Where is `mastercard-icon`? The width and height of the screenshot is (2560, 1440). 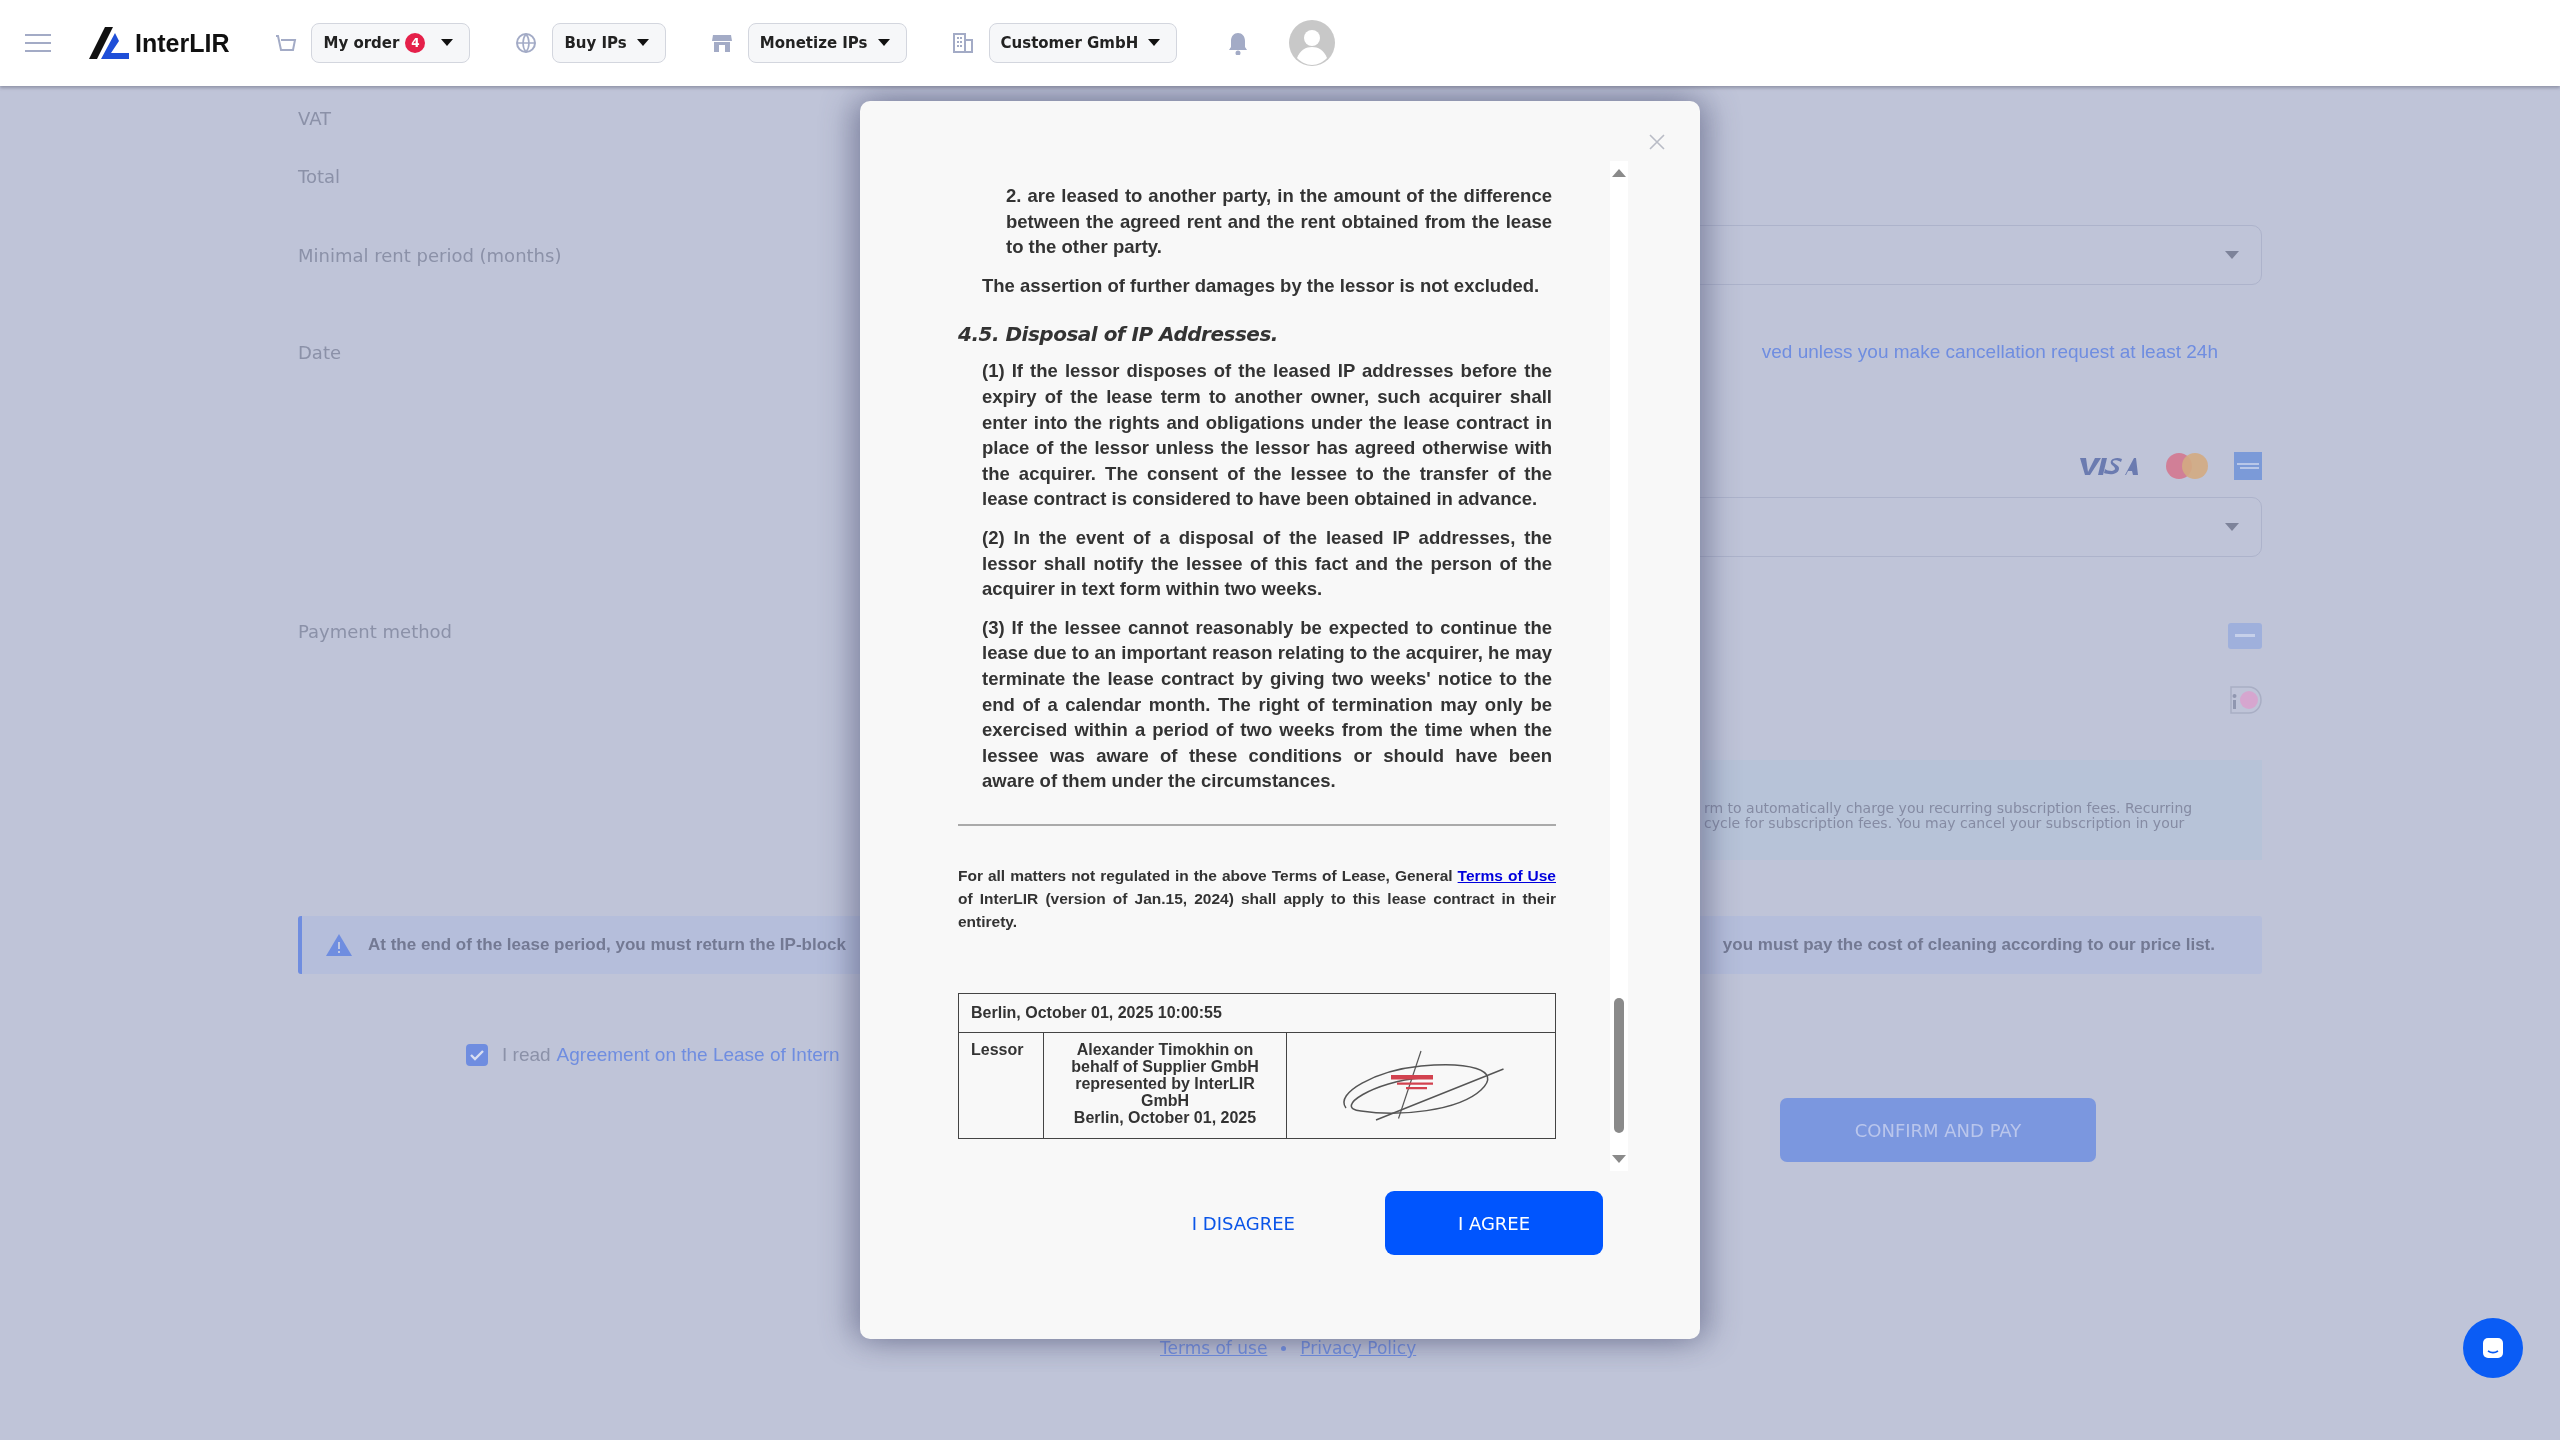
mastercard-icon is located at coordinates (2187, 466).